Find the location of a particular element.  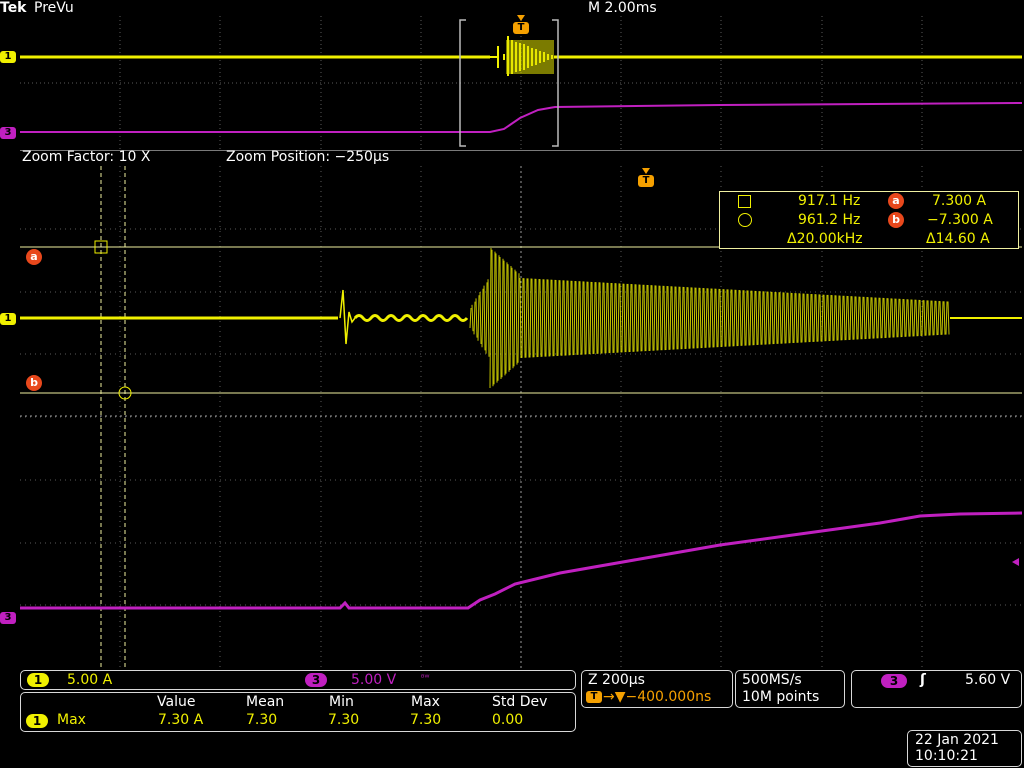

zoom-factor-label: Zoom Factor: 10 X is located at coordinates (86, 157).